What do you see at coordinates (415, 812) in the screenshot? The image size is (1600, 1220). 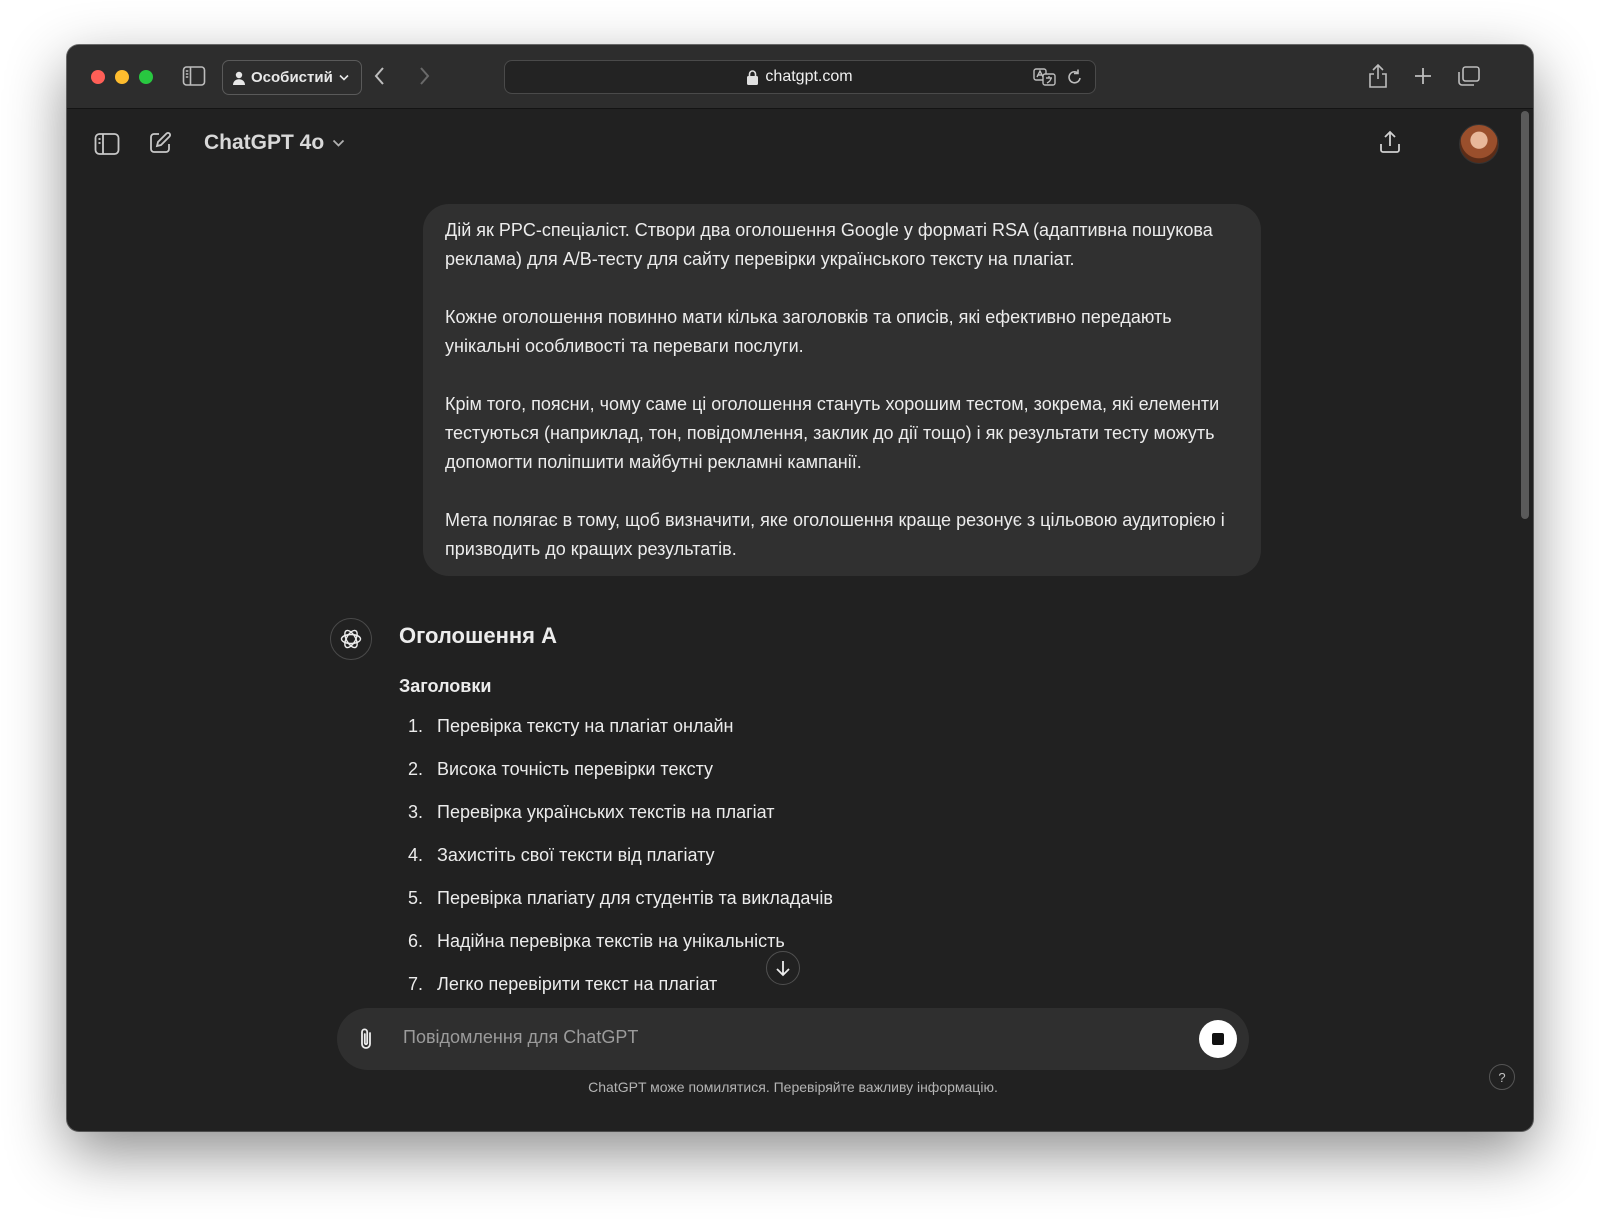 I see `list-item-number: 3.` at bounding box center [415, 812].